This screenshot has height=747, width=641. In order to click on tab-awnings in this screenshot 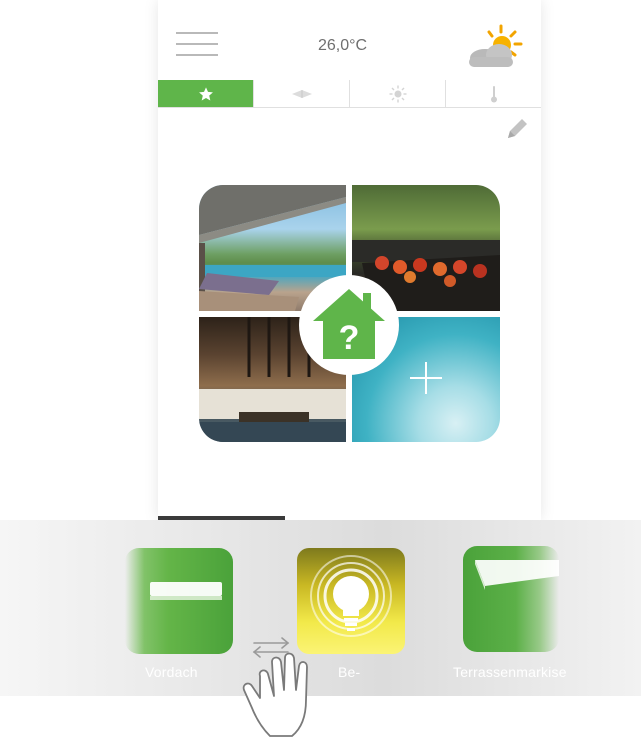, I will do `click(301, 93)`.